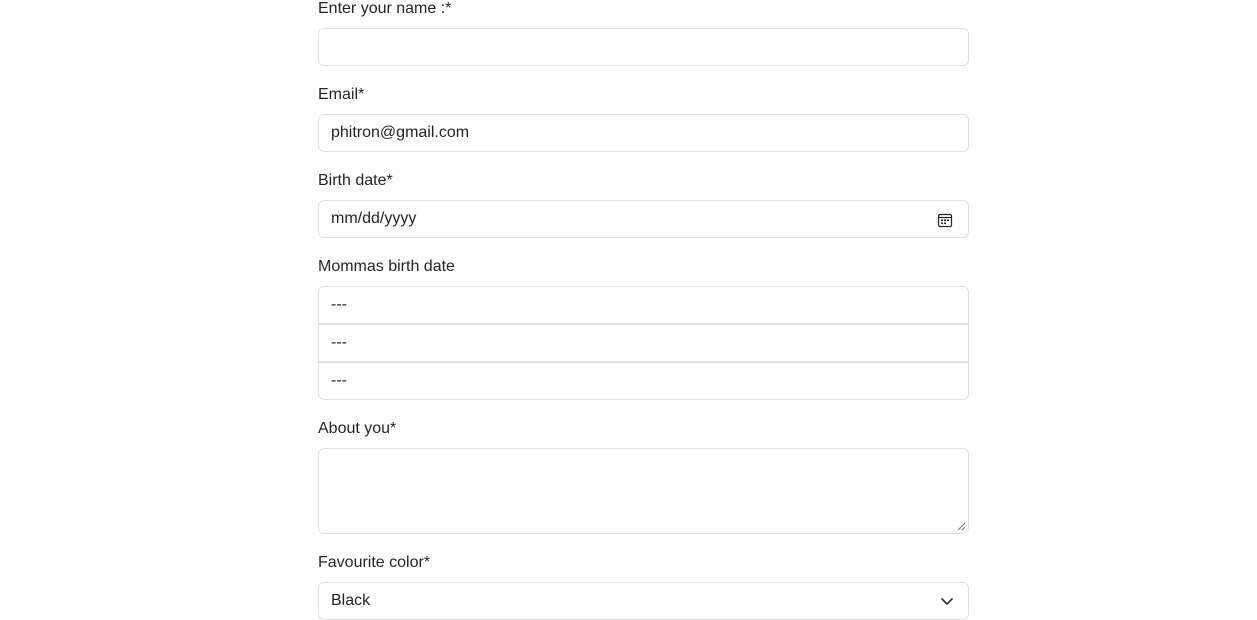 The image size is (1257, 620). I want to click on about-label: About you*, so click(357, 428).